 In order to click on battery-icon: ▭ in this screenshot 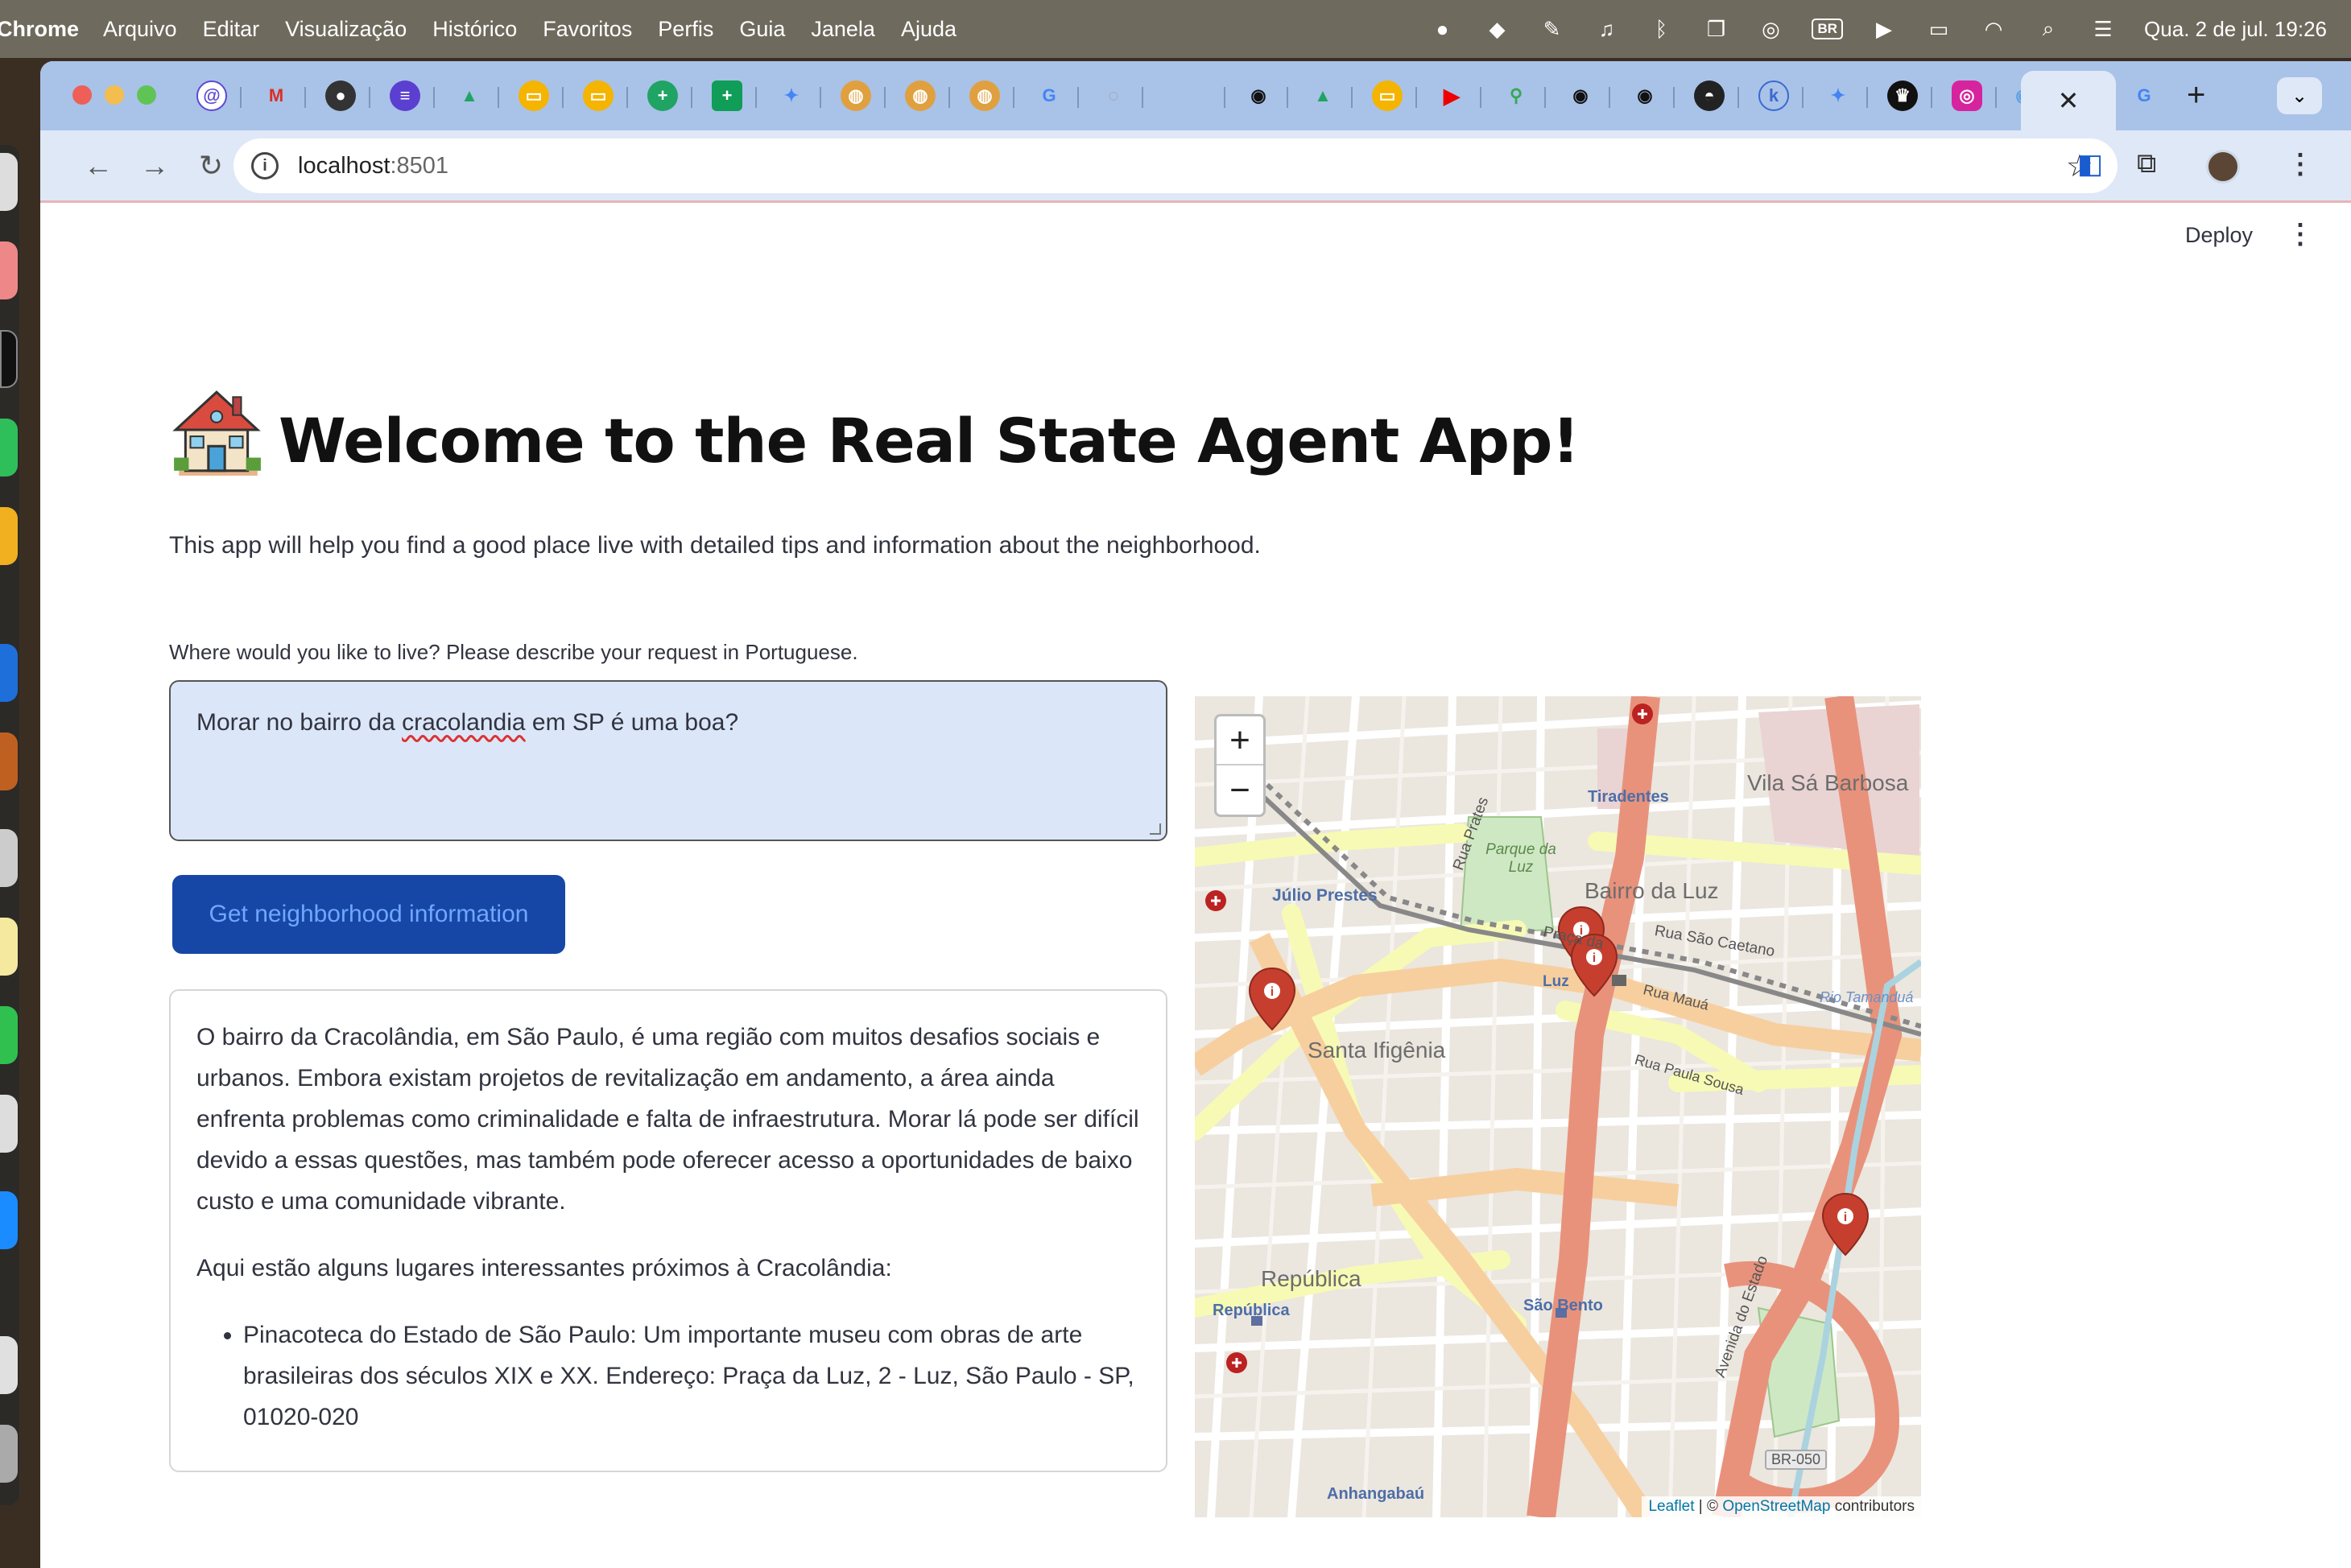, I will do `click(1939, 29)`.